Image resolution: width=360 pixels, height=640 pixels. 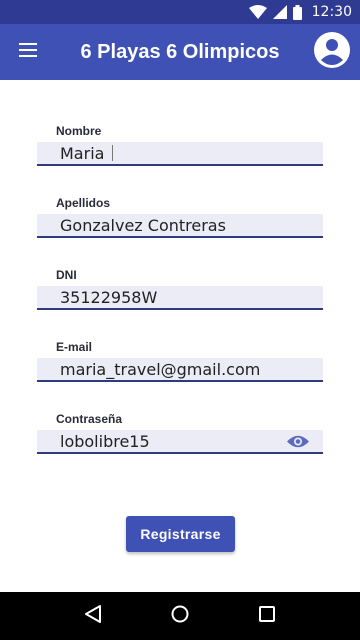 I want to click on email-input: maria_travel@gmail.com, so click(x=180, y=370).